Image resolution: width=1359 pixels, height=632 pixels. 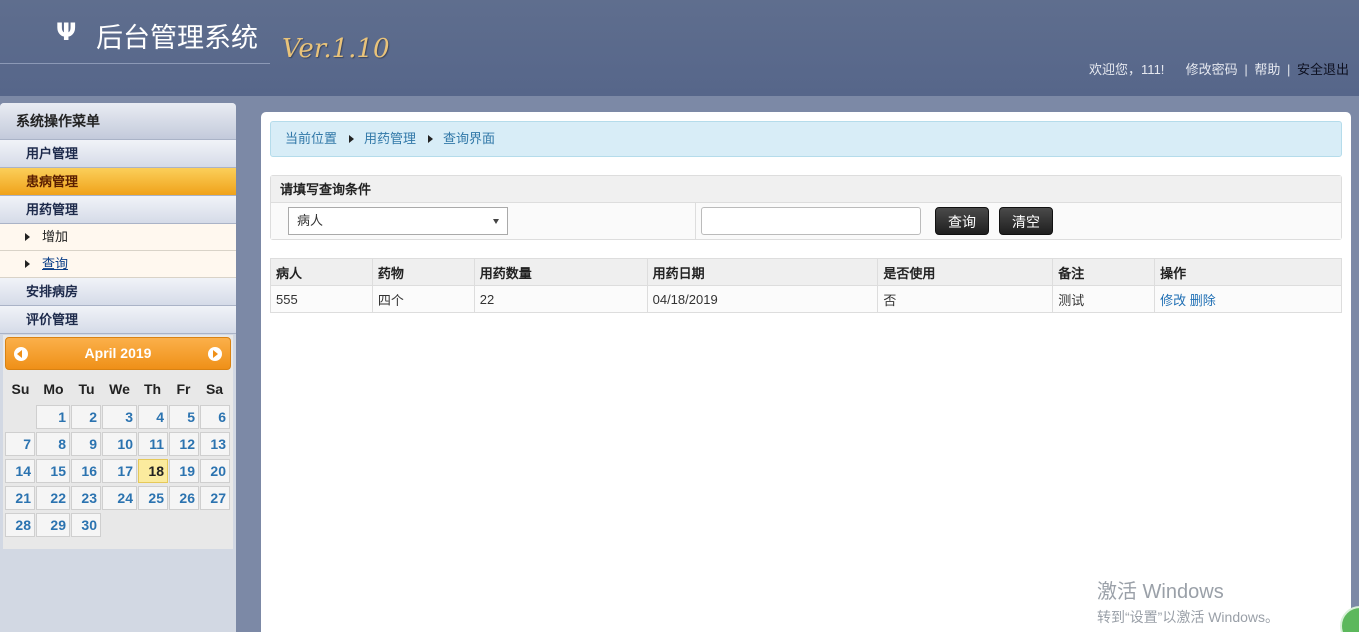 I want to click on calendar-day: 23, so click(x=86, y=498).